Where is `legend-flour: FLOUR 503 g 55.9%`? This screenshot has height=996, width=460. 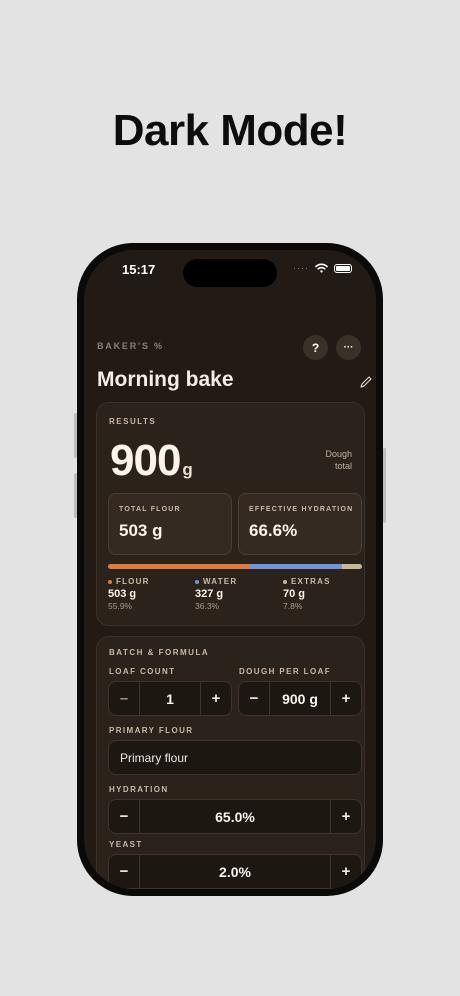
legend-flour: FLOUR 503 g 55.9% is located at coordinates (129, 594).